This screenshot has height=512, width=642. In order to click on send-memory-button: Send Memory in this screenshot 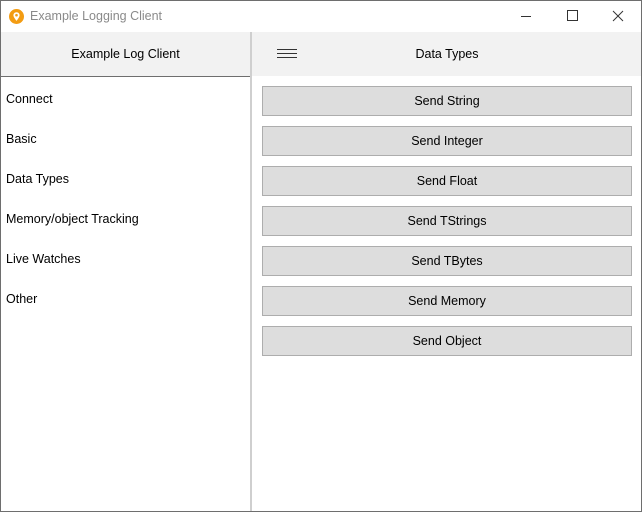, I will do `click(447, 301)`.